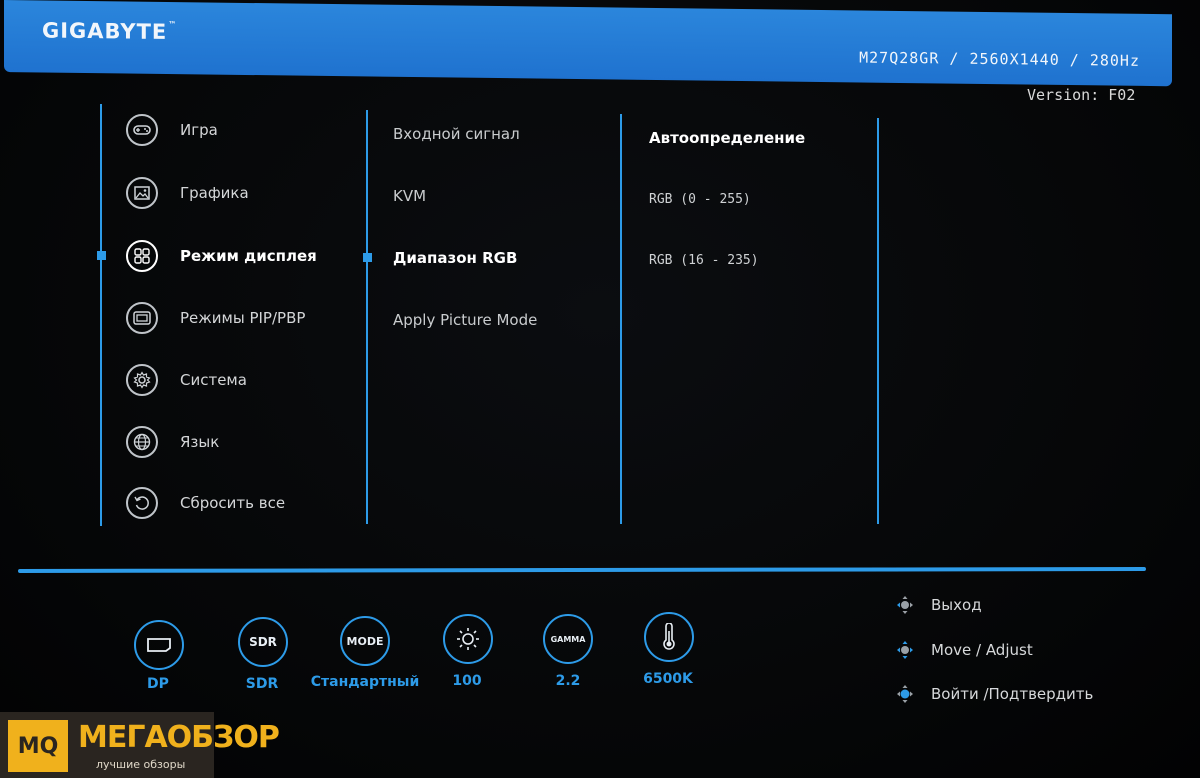 The image size is (1200, 778). What do you see at coordinates (621, 319) in the screenshot?
I see `options-column-divider-left` at bounding box center [621, 319].